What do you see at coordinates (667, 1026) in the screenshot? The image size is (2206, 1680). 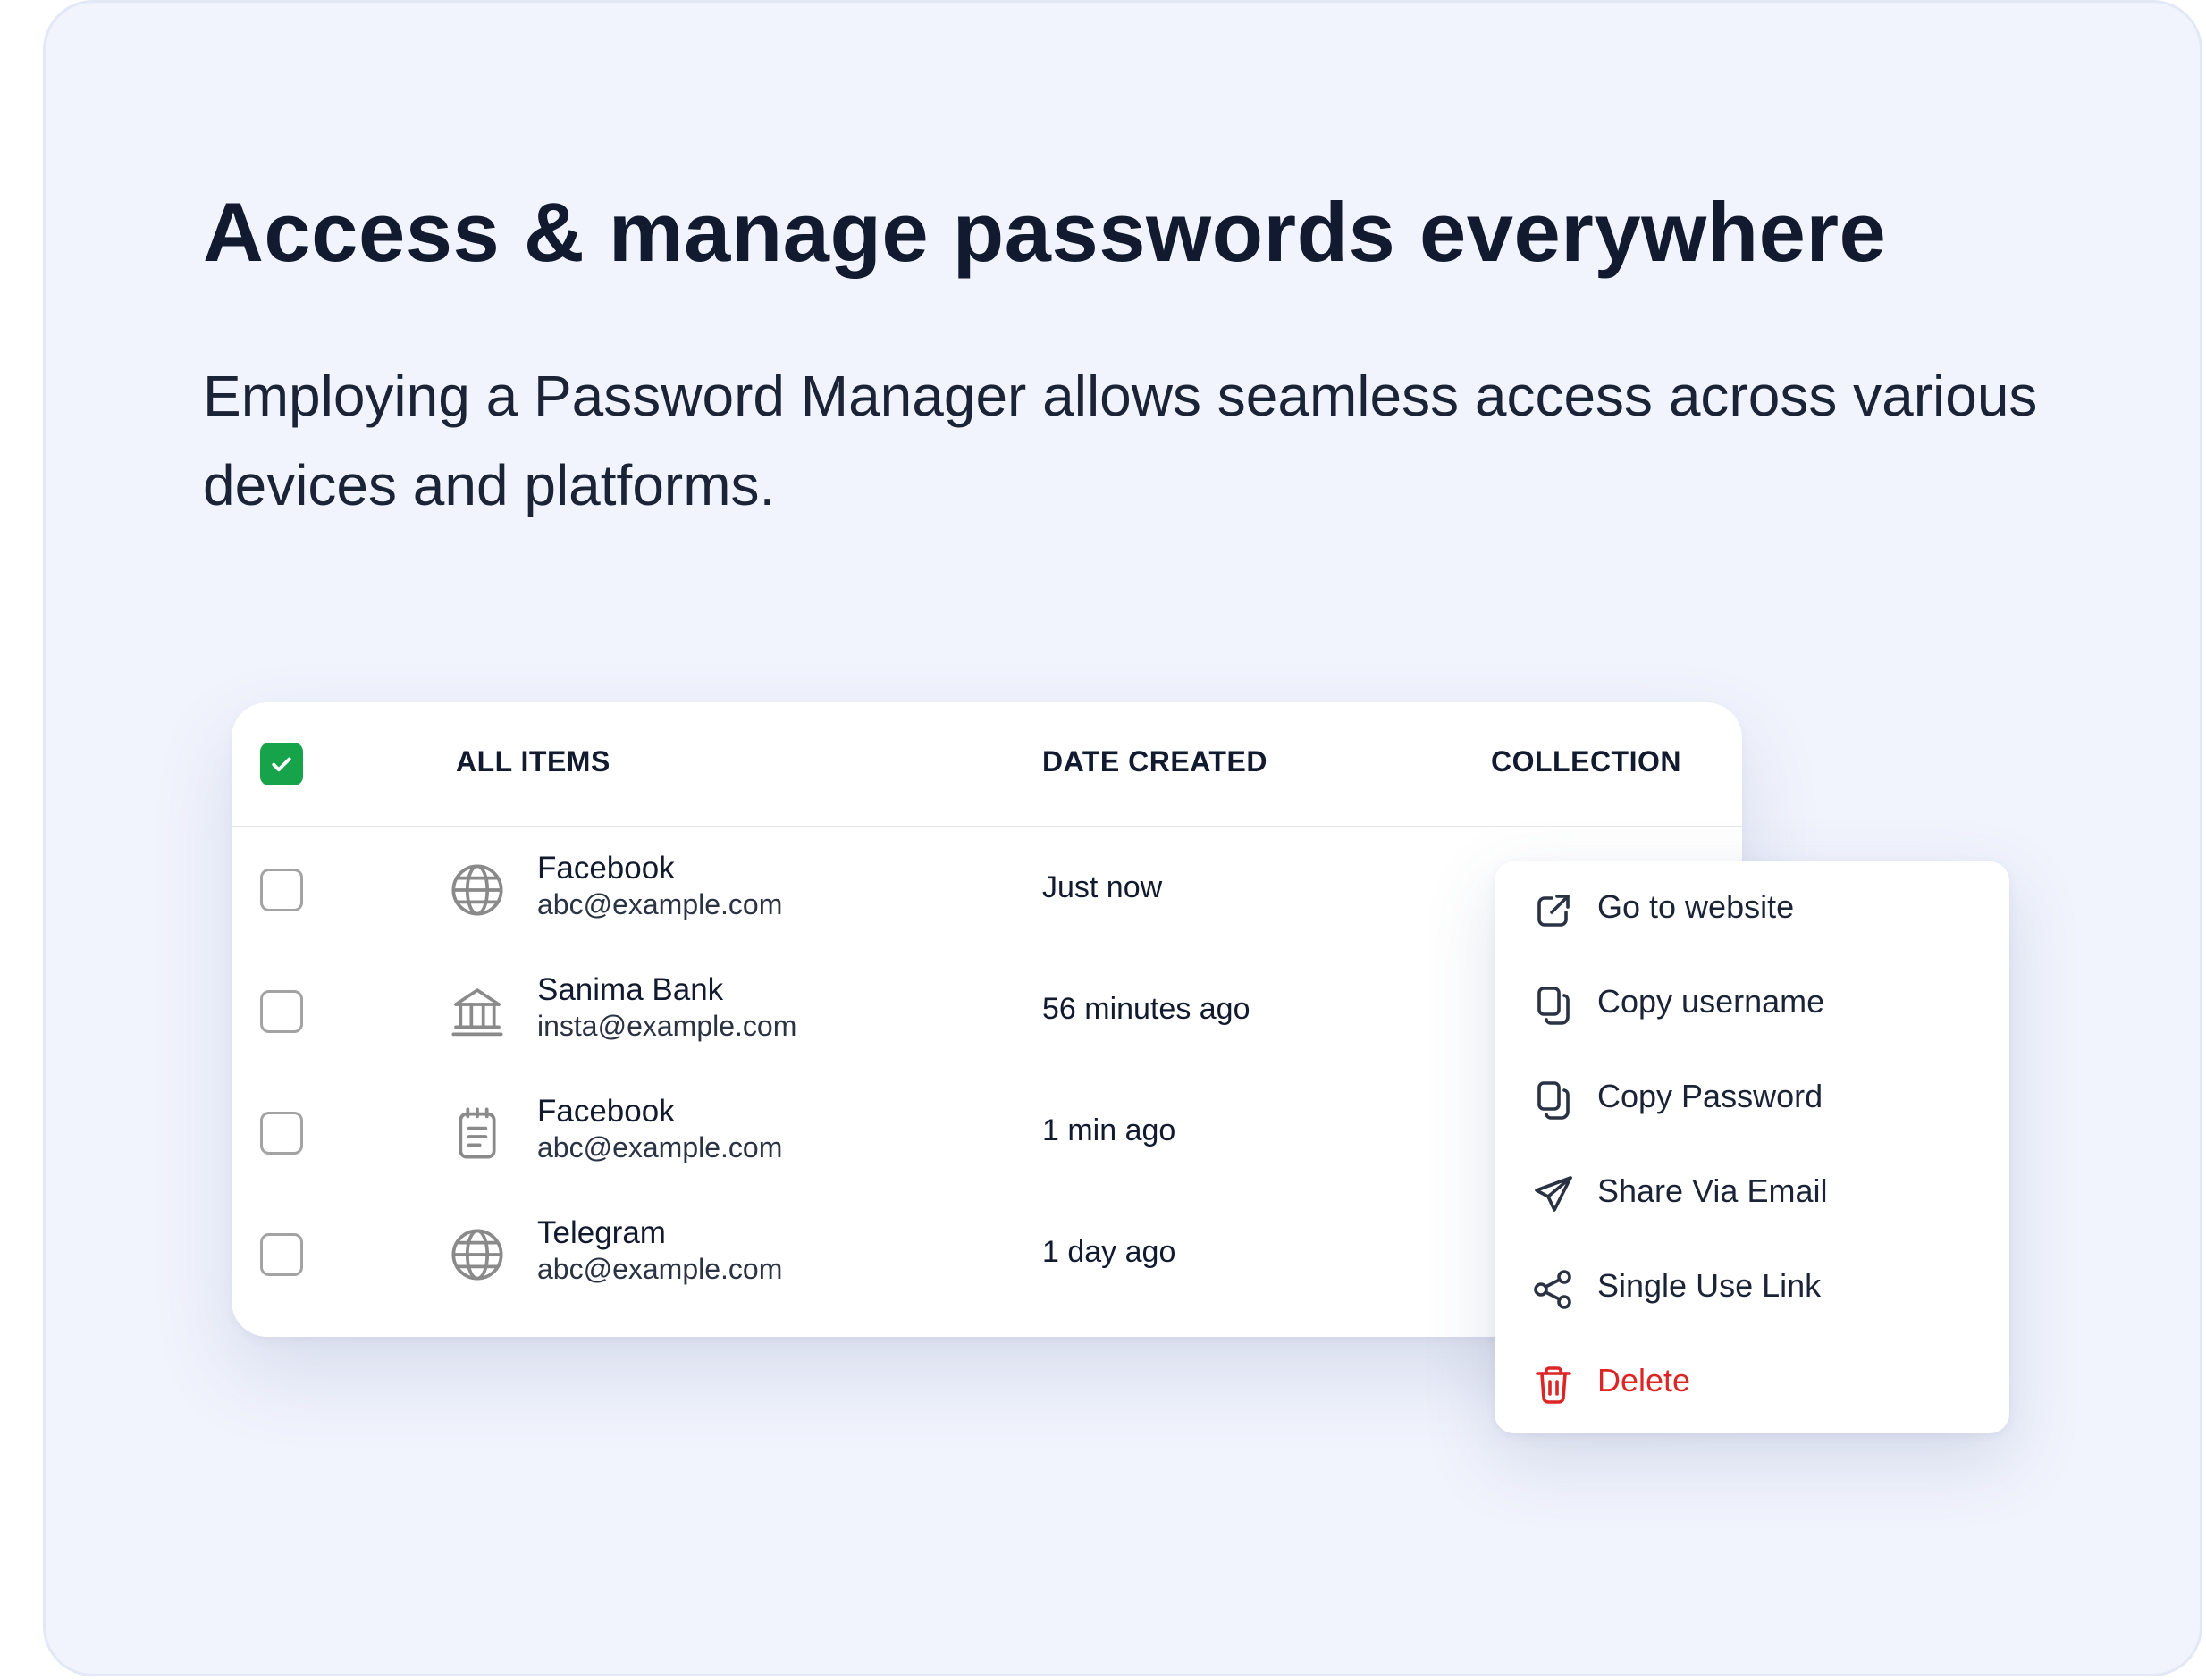 I see `item-email: insta@example.com` at bounding box center [667, 1026].